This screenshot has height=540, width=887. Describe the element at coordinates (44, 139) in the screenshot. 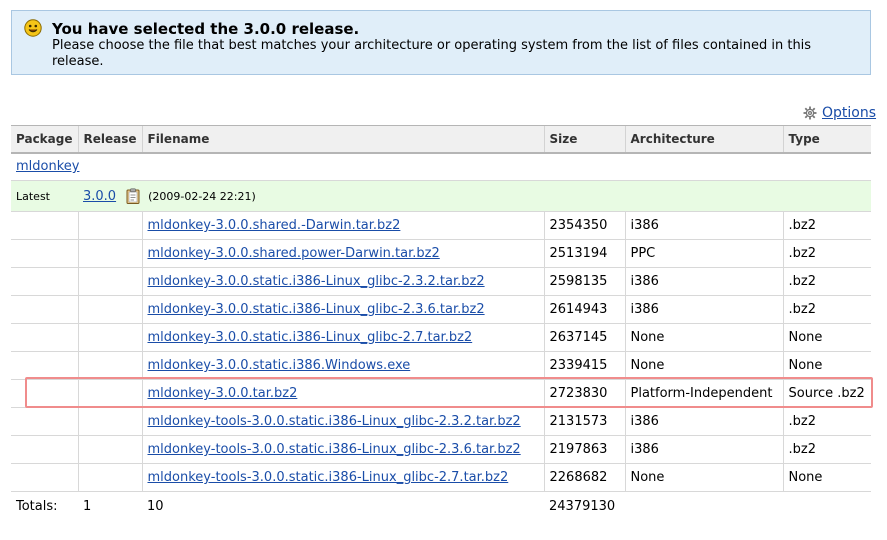

I see `column-header-package: Package` at that location.